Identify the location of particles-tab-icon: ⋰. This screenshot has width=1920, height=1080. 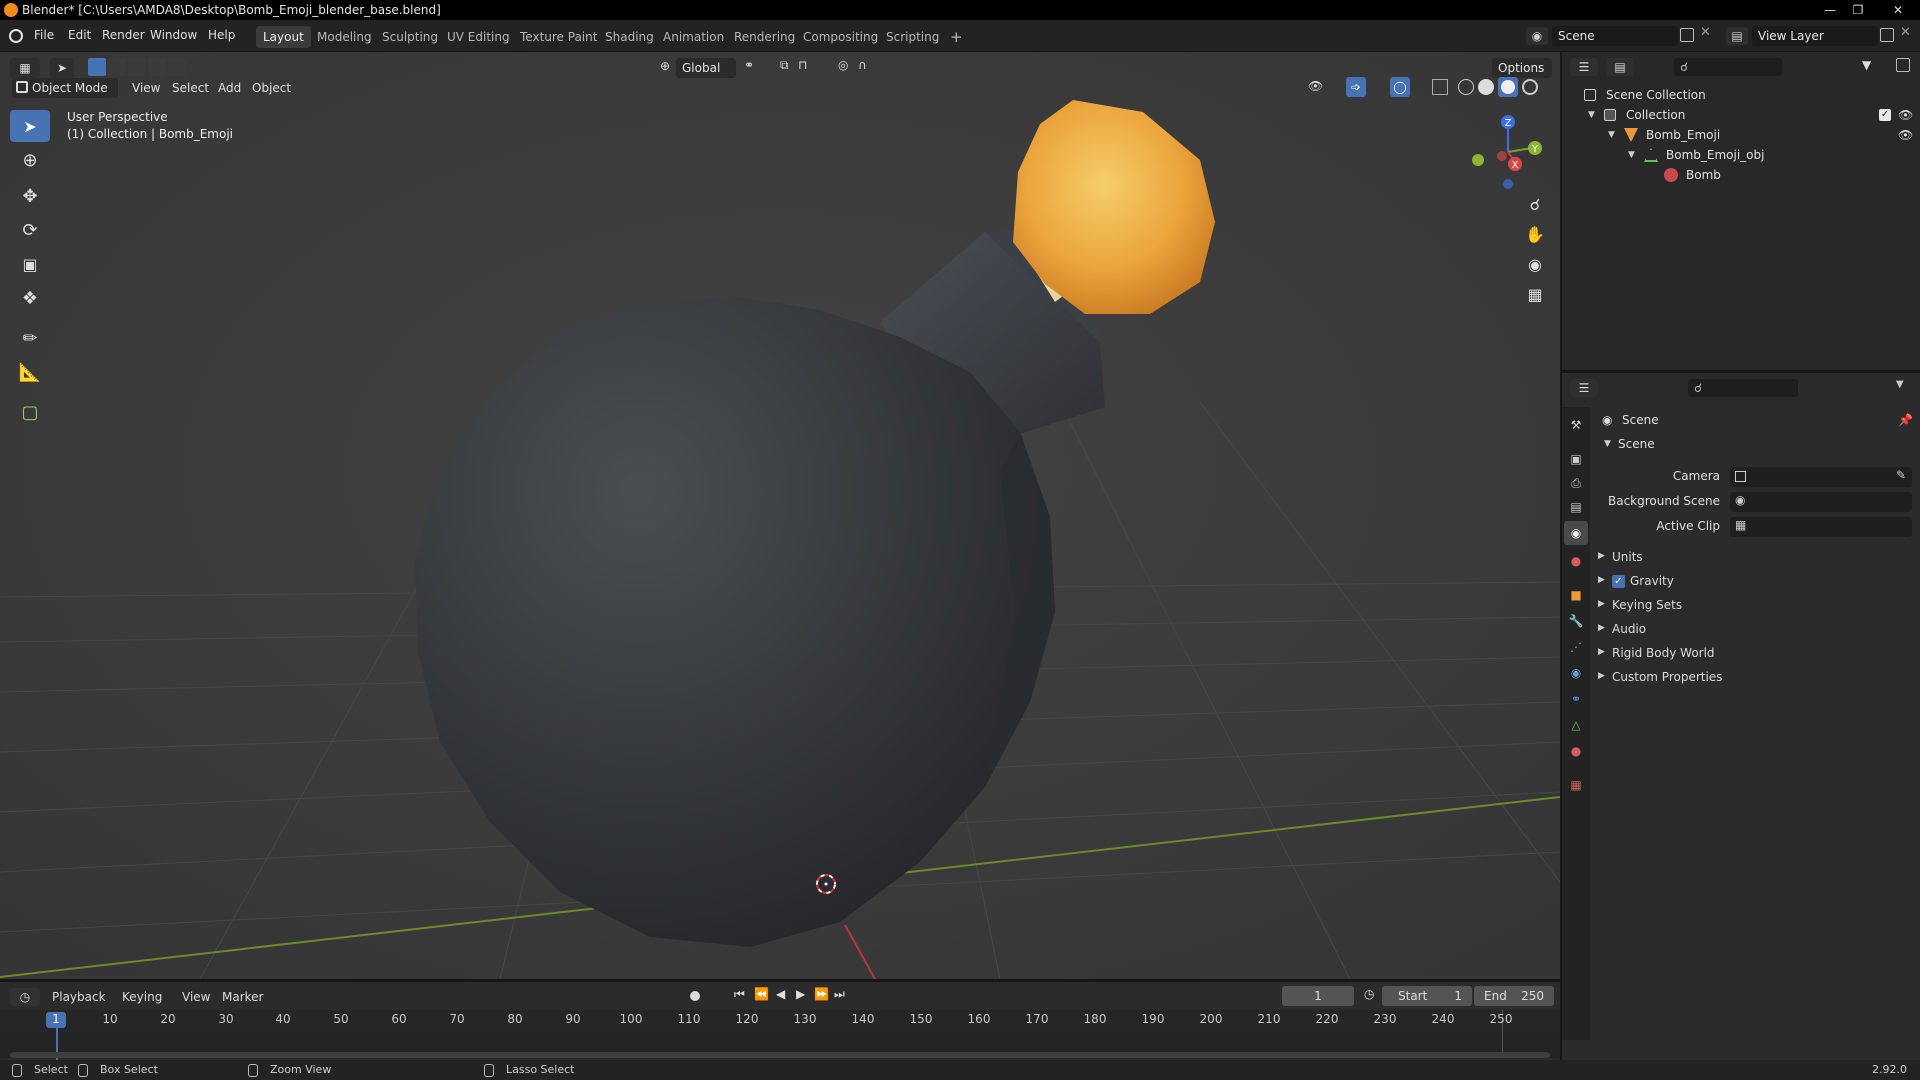
(1576, 647).